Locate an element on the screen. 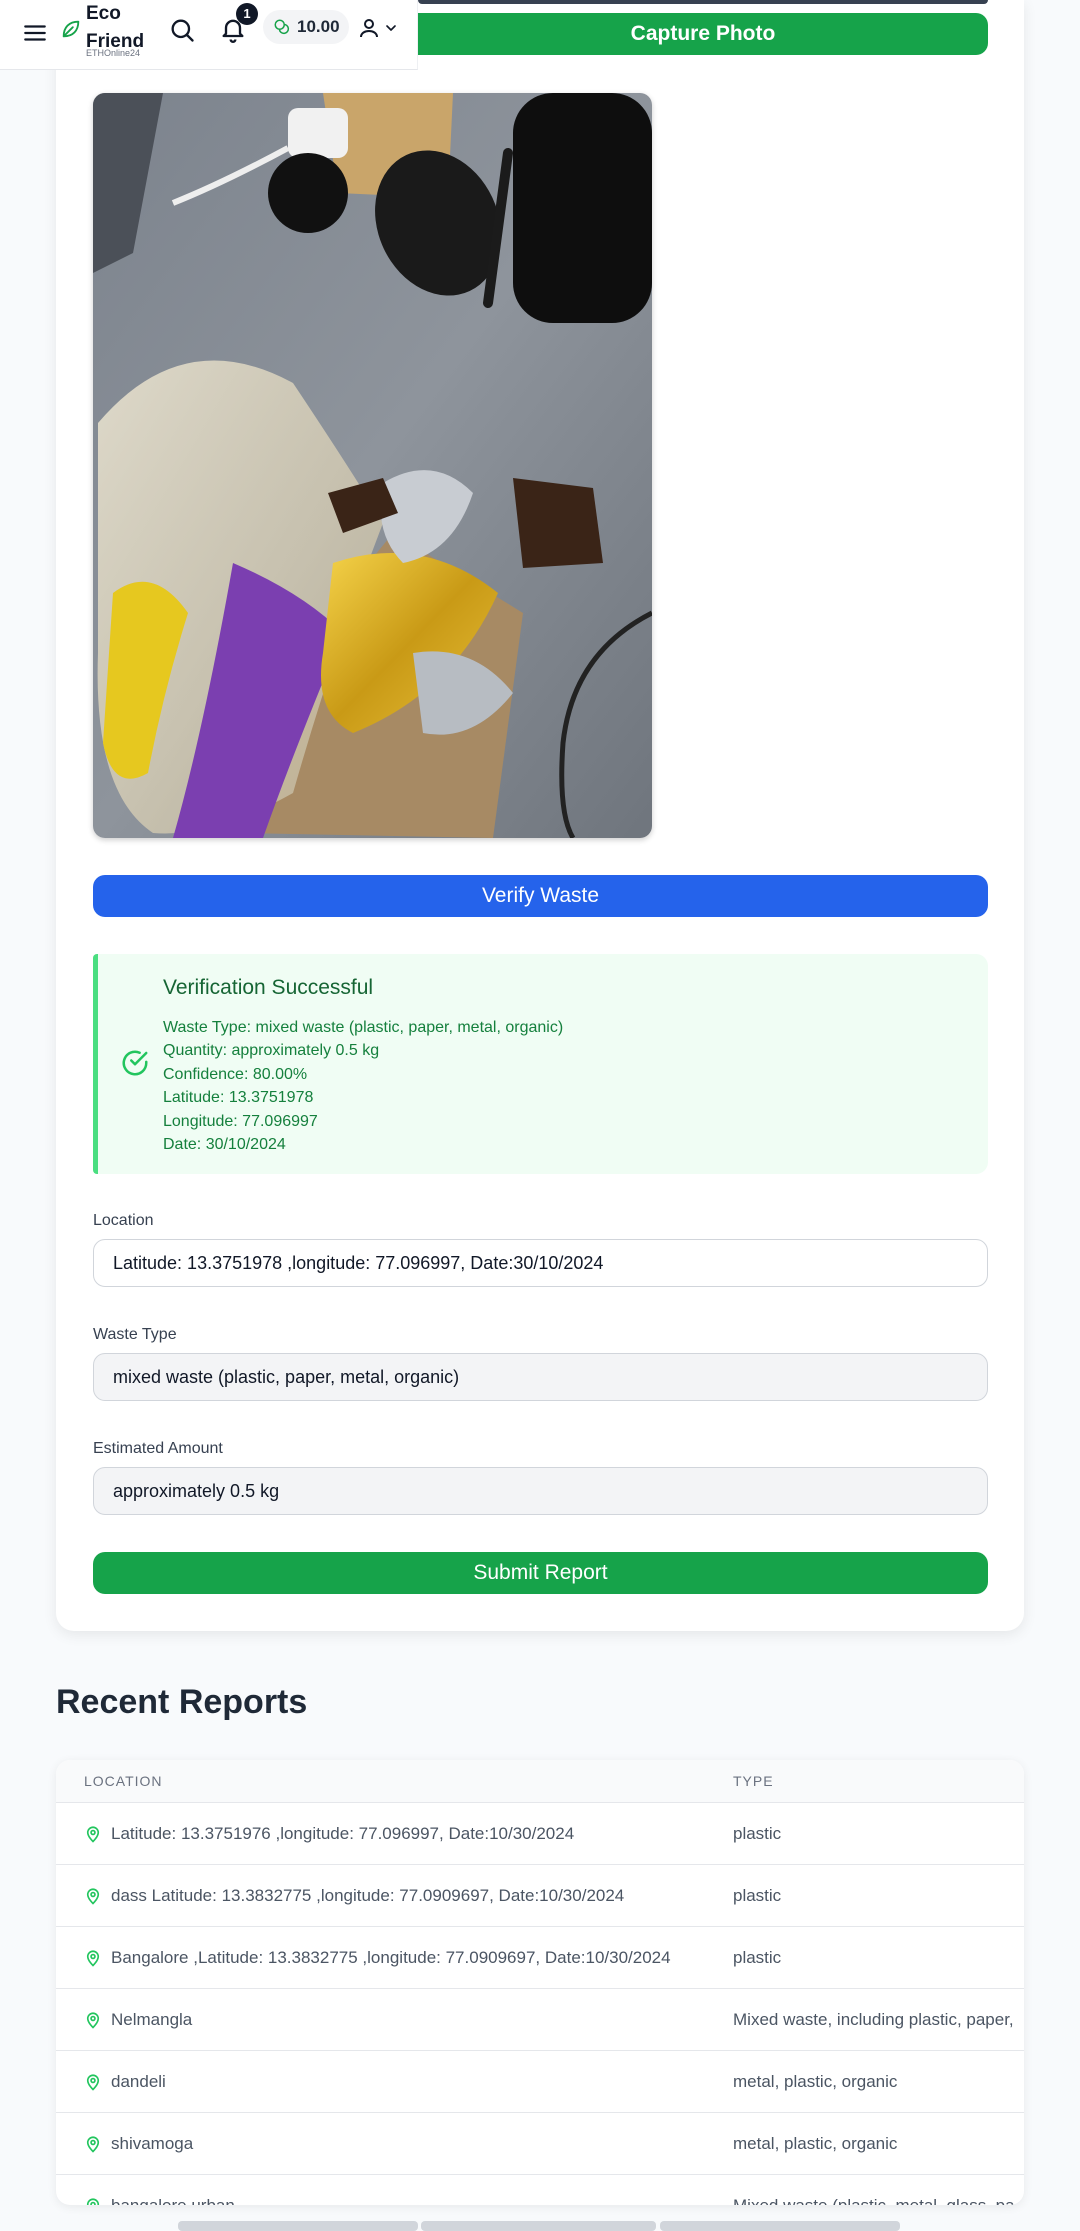 Image resolution: width=1080 pixels, height=2231 pixels. waste-type-label: Waste Type is located at coordinates (135, 1334).